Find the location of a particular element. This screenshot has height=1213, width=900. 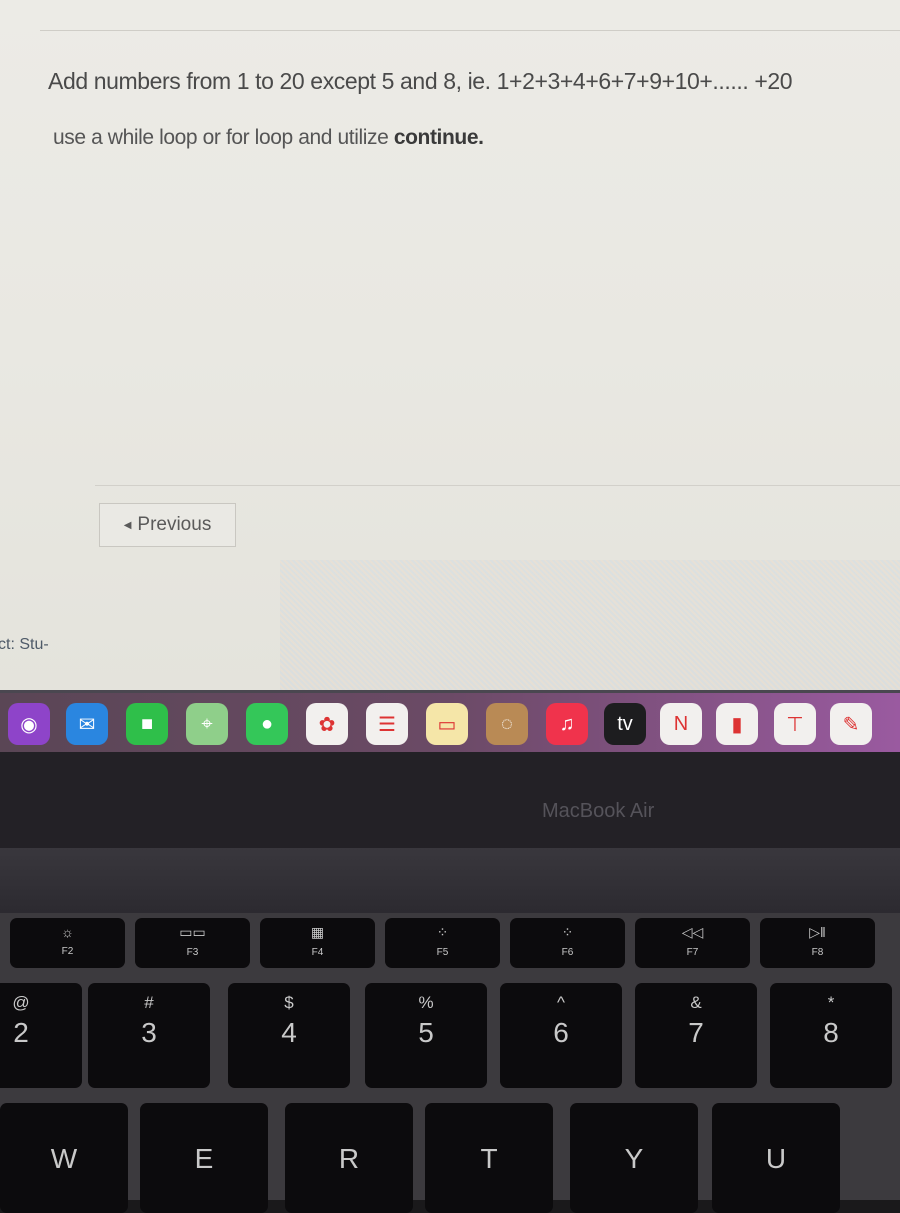

key-f4: ▦ F4 is located at coordinates (317, 943).